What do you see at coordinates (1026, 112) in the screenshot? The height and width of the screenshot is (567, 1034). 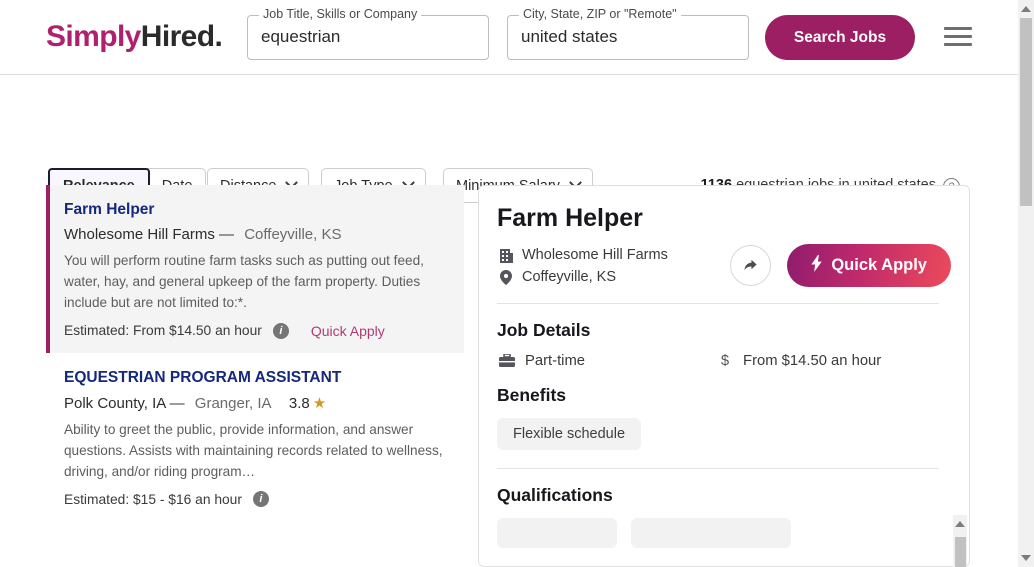 I see `page-scrollbar-thumb` at bounding box center [1026, 112].